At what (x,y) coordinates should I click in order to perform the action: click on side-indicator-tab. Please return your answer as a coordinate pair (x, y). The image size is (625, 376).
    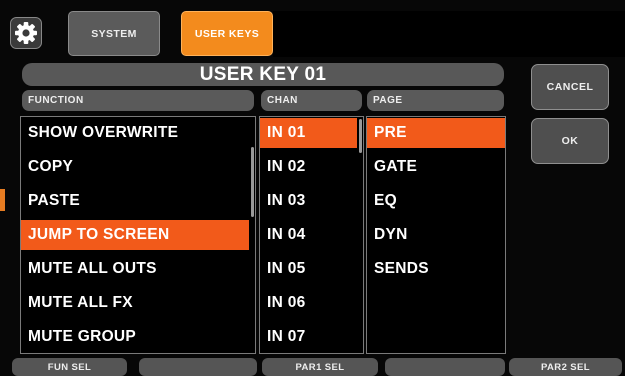
    Looking at the image, I should click on (2, 200).